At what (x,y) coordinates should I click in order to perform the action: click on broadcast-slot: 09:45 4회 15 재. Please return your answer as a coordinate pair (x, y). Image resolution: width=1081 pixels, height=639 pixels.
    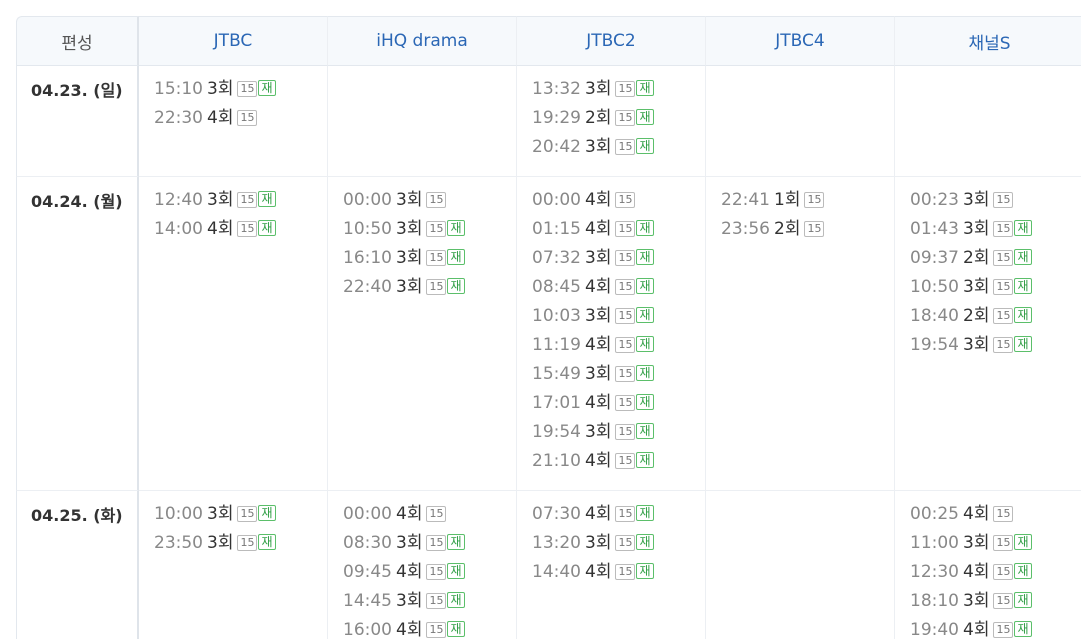
    Looking at the image, I should click on (429, 574).